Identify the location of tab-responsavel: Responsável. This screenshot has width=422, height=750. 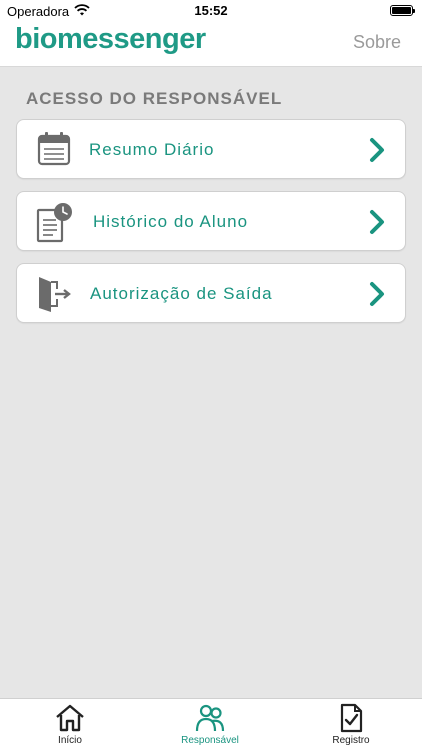
(210, 724).